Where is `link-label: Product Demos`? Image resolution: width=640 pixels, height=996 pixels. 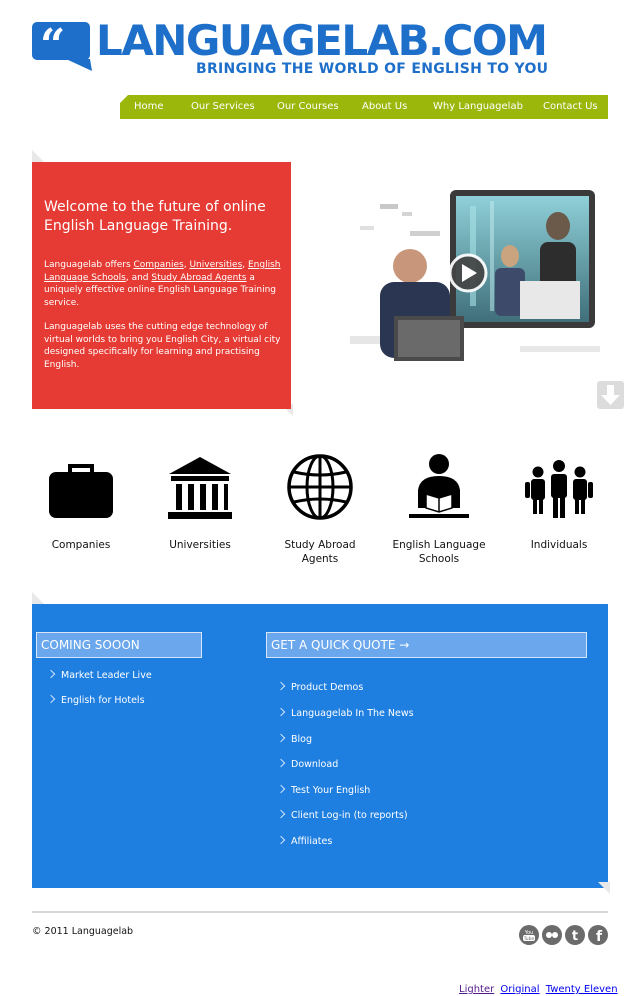 link-label: Product Demos is located at coordinates (327, 687).